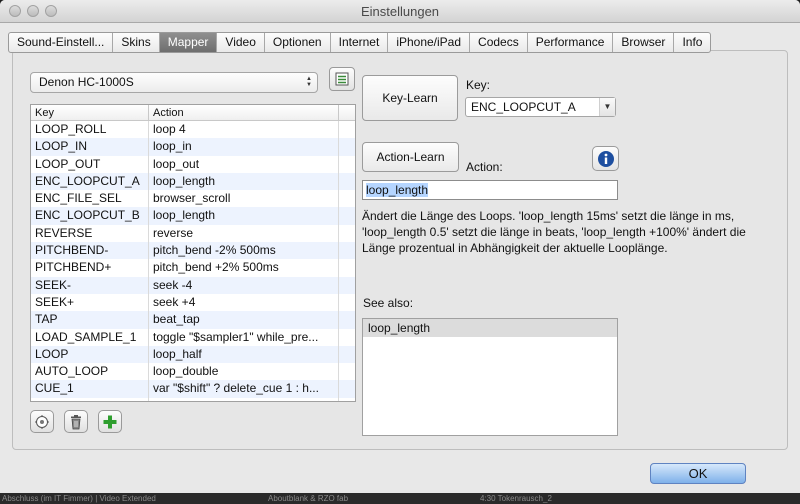  Describe the element at coordinates (33, 11) in the screenshot. I see `minimize-window-button` at that location.